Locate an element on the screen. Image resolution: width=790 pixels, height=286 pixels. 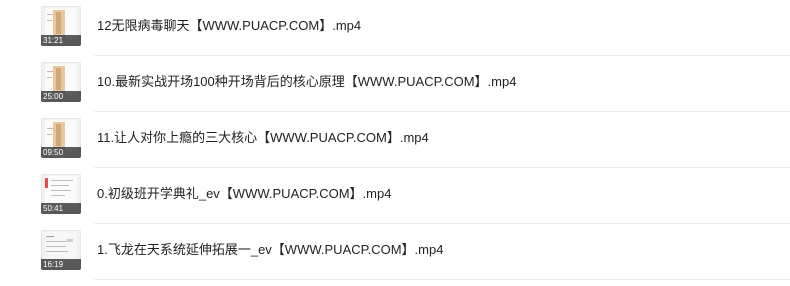
video-duration: 16:19 is located at coordinates (53, 264).